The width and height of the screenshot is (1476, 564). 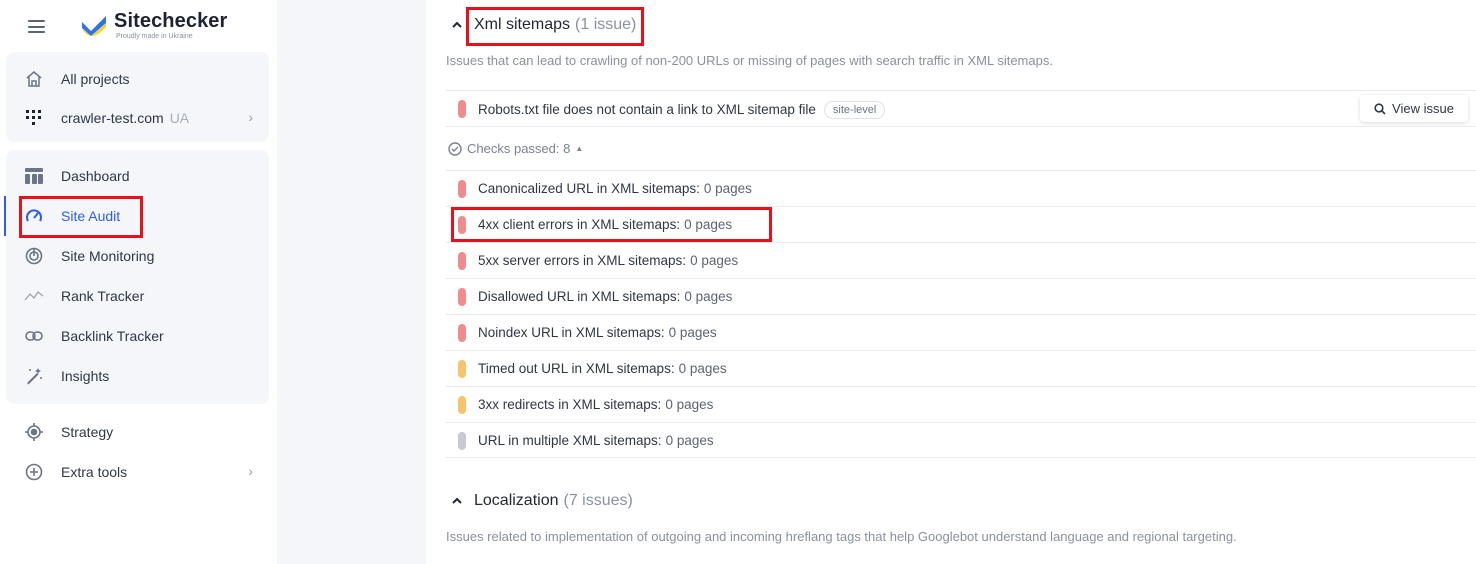 What do you see at coordinates (137, 79) in the screenshot?
I see `sidebar-item-all-projects: All projects` at bounding box center [137, 79].